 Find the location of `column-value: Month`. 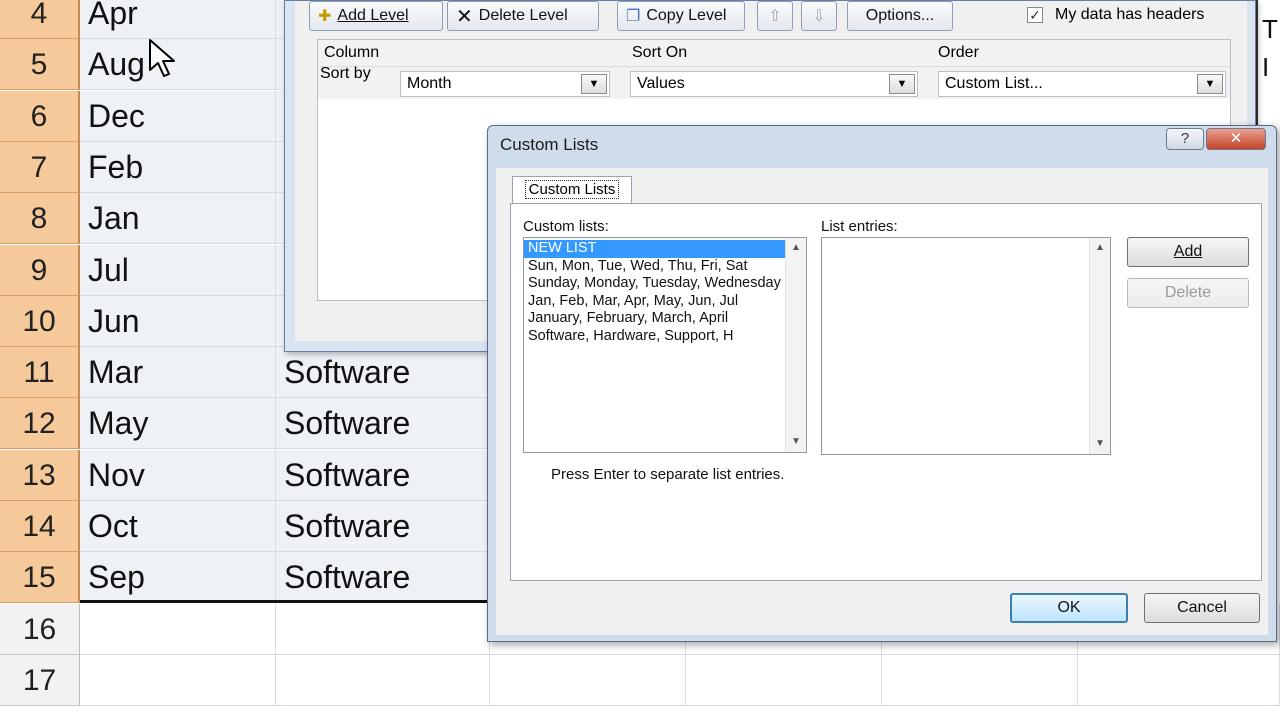

column-value: Month is located at coordinates (429, 83).